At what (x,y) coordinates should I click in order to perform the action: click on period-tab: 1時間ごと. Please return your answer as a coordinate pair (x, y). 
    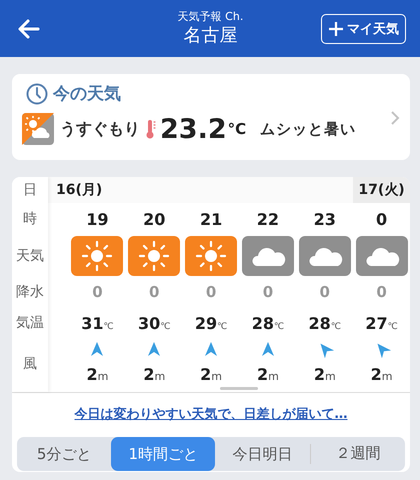
    Looking at the image, I should click on (163, 454).